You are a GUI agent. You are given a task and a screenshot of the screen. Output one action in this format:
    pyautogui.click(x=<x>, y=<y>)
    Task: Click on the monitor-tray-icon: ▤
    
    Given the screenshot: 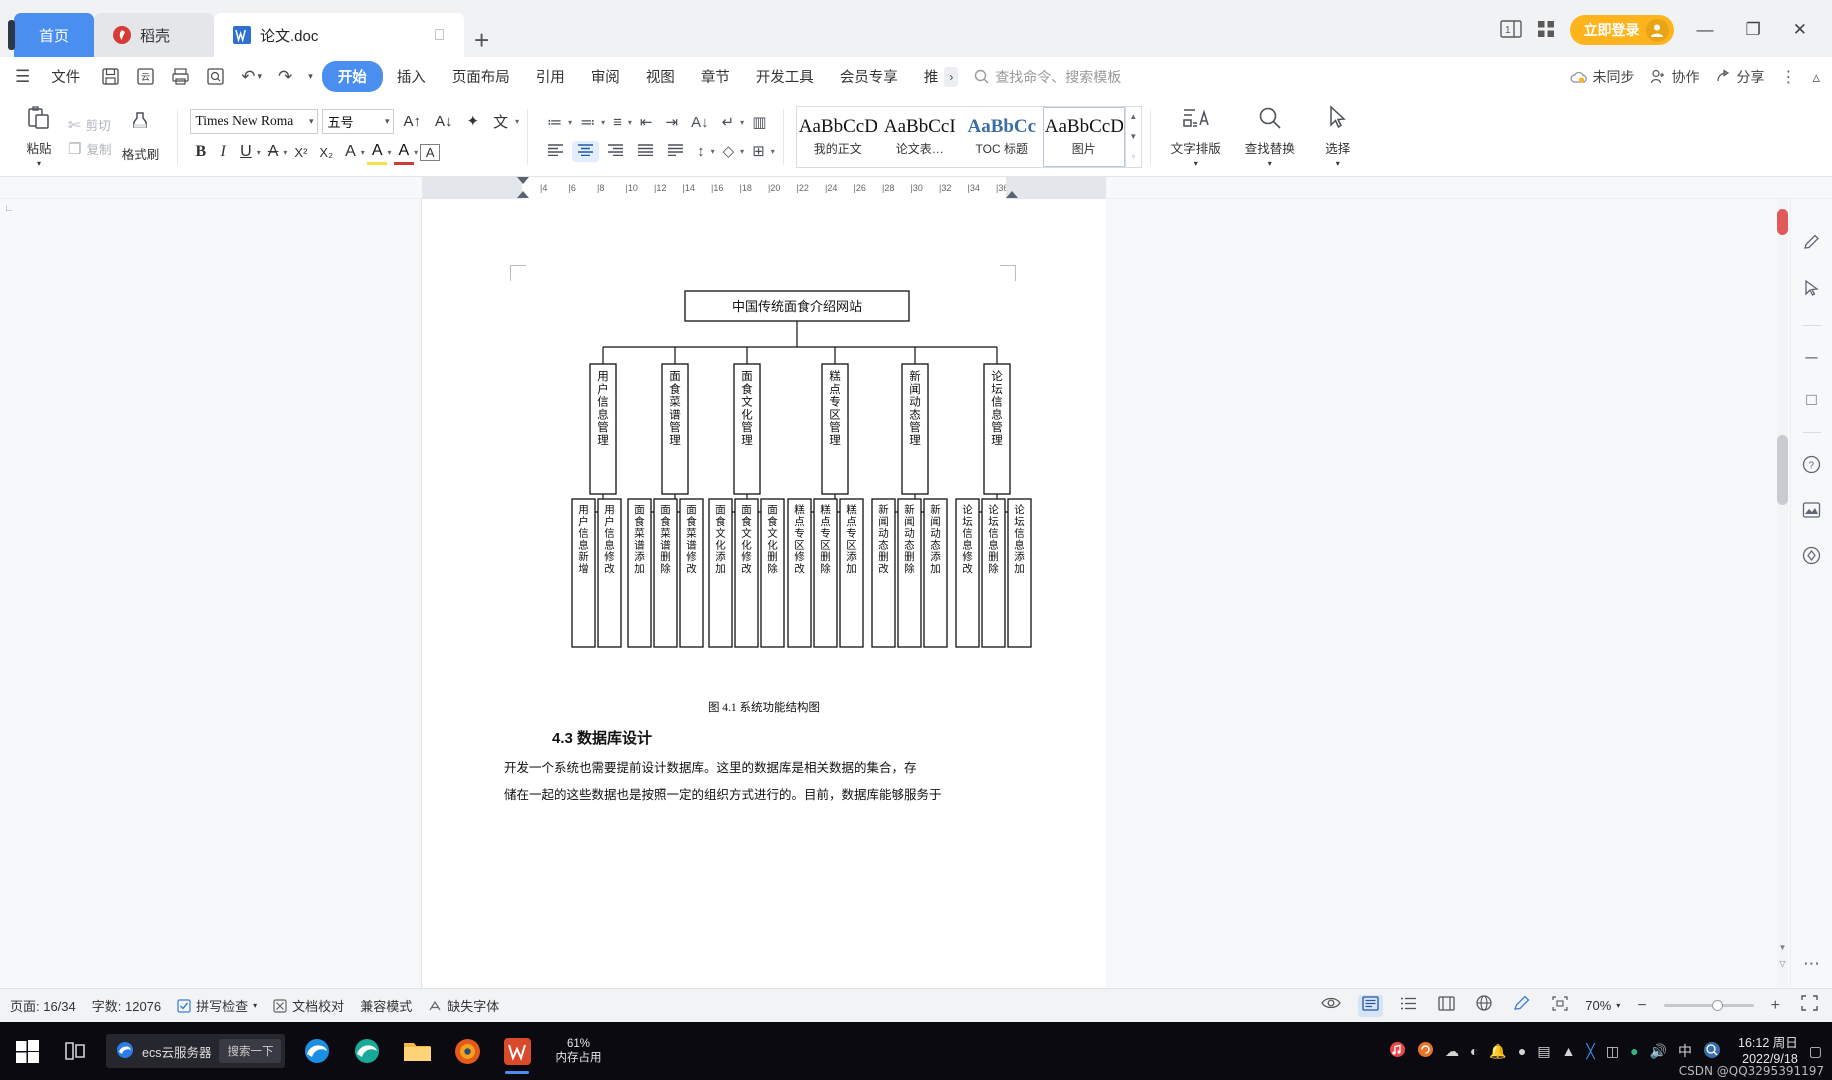 What is the action you would take?
    pyautogui.click(x=1543, y=1051)
    